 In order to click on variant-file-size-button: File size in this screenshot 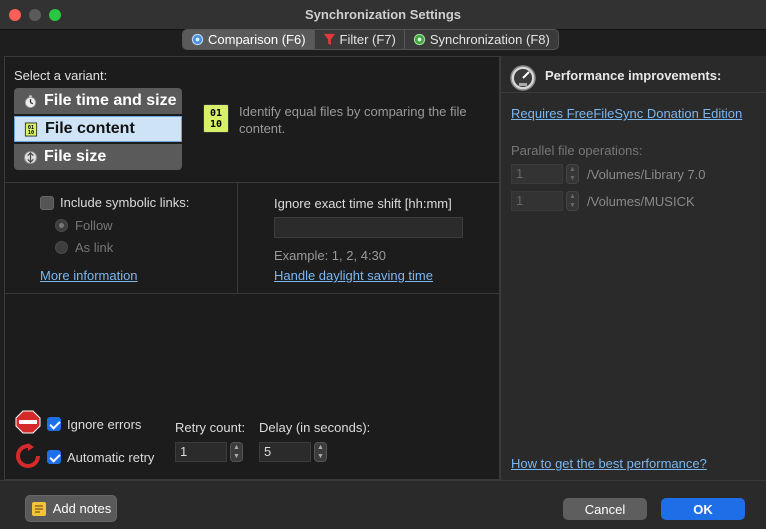, I will do `click(98, 157)`.